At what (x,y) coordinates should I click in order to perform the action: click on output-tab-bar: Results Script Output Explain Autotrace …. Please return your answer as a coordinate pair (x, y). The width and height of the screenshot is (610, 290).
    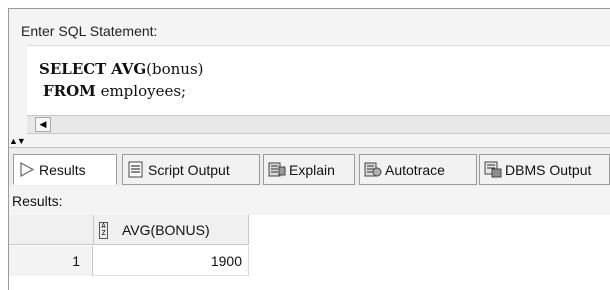
    Looking at the image, I should click on (309, 166).